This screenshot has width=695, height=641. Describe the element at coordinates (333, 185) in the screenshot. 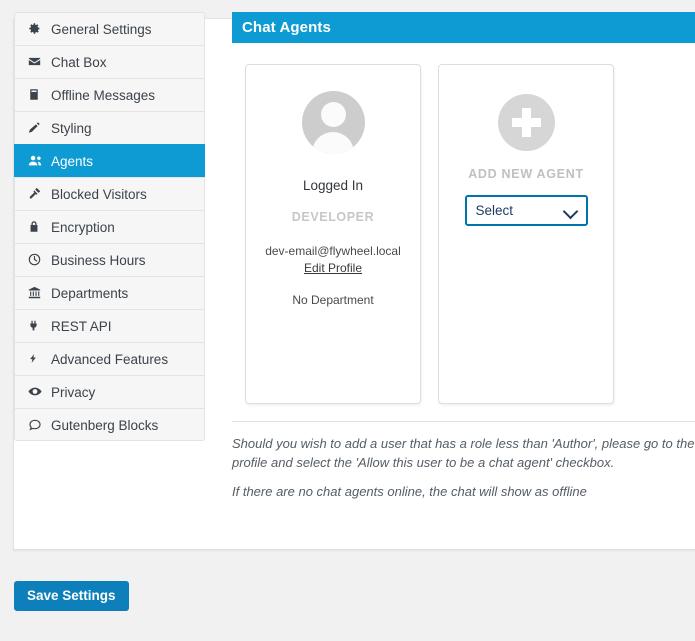

I see `agent-status: Logged In` at that location.